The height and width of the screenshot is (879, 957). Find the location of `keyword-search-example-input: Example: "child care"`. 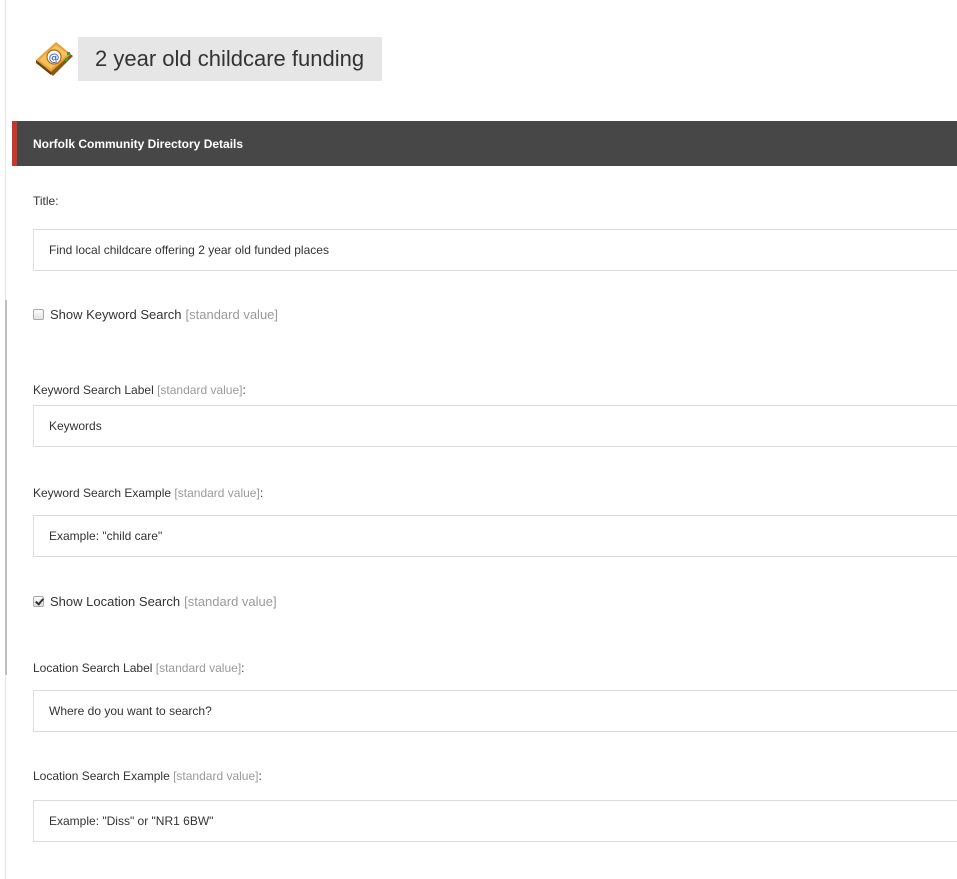

keyword-search-example-input: Example: "child care" is located at coordinates (495, 536).